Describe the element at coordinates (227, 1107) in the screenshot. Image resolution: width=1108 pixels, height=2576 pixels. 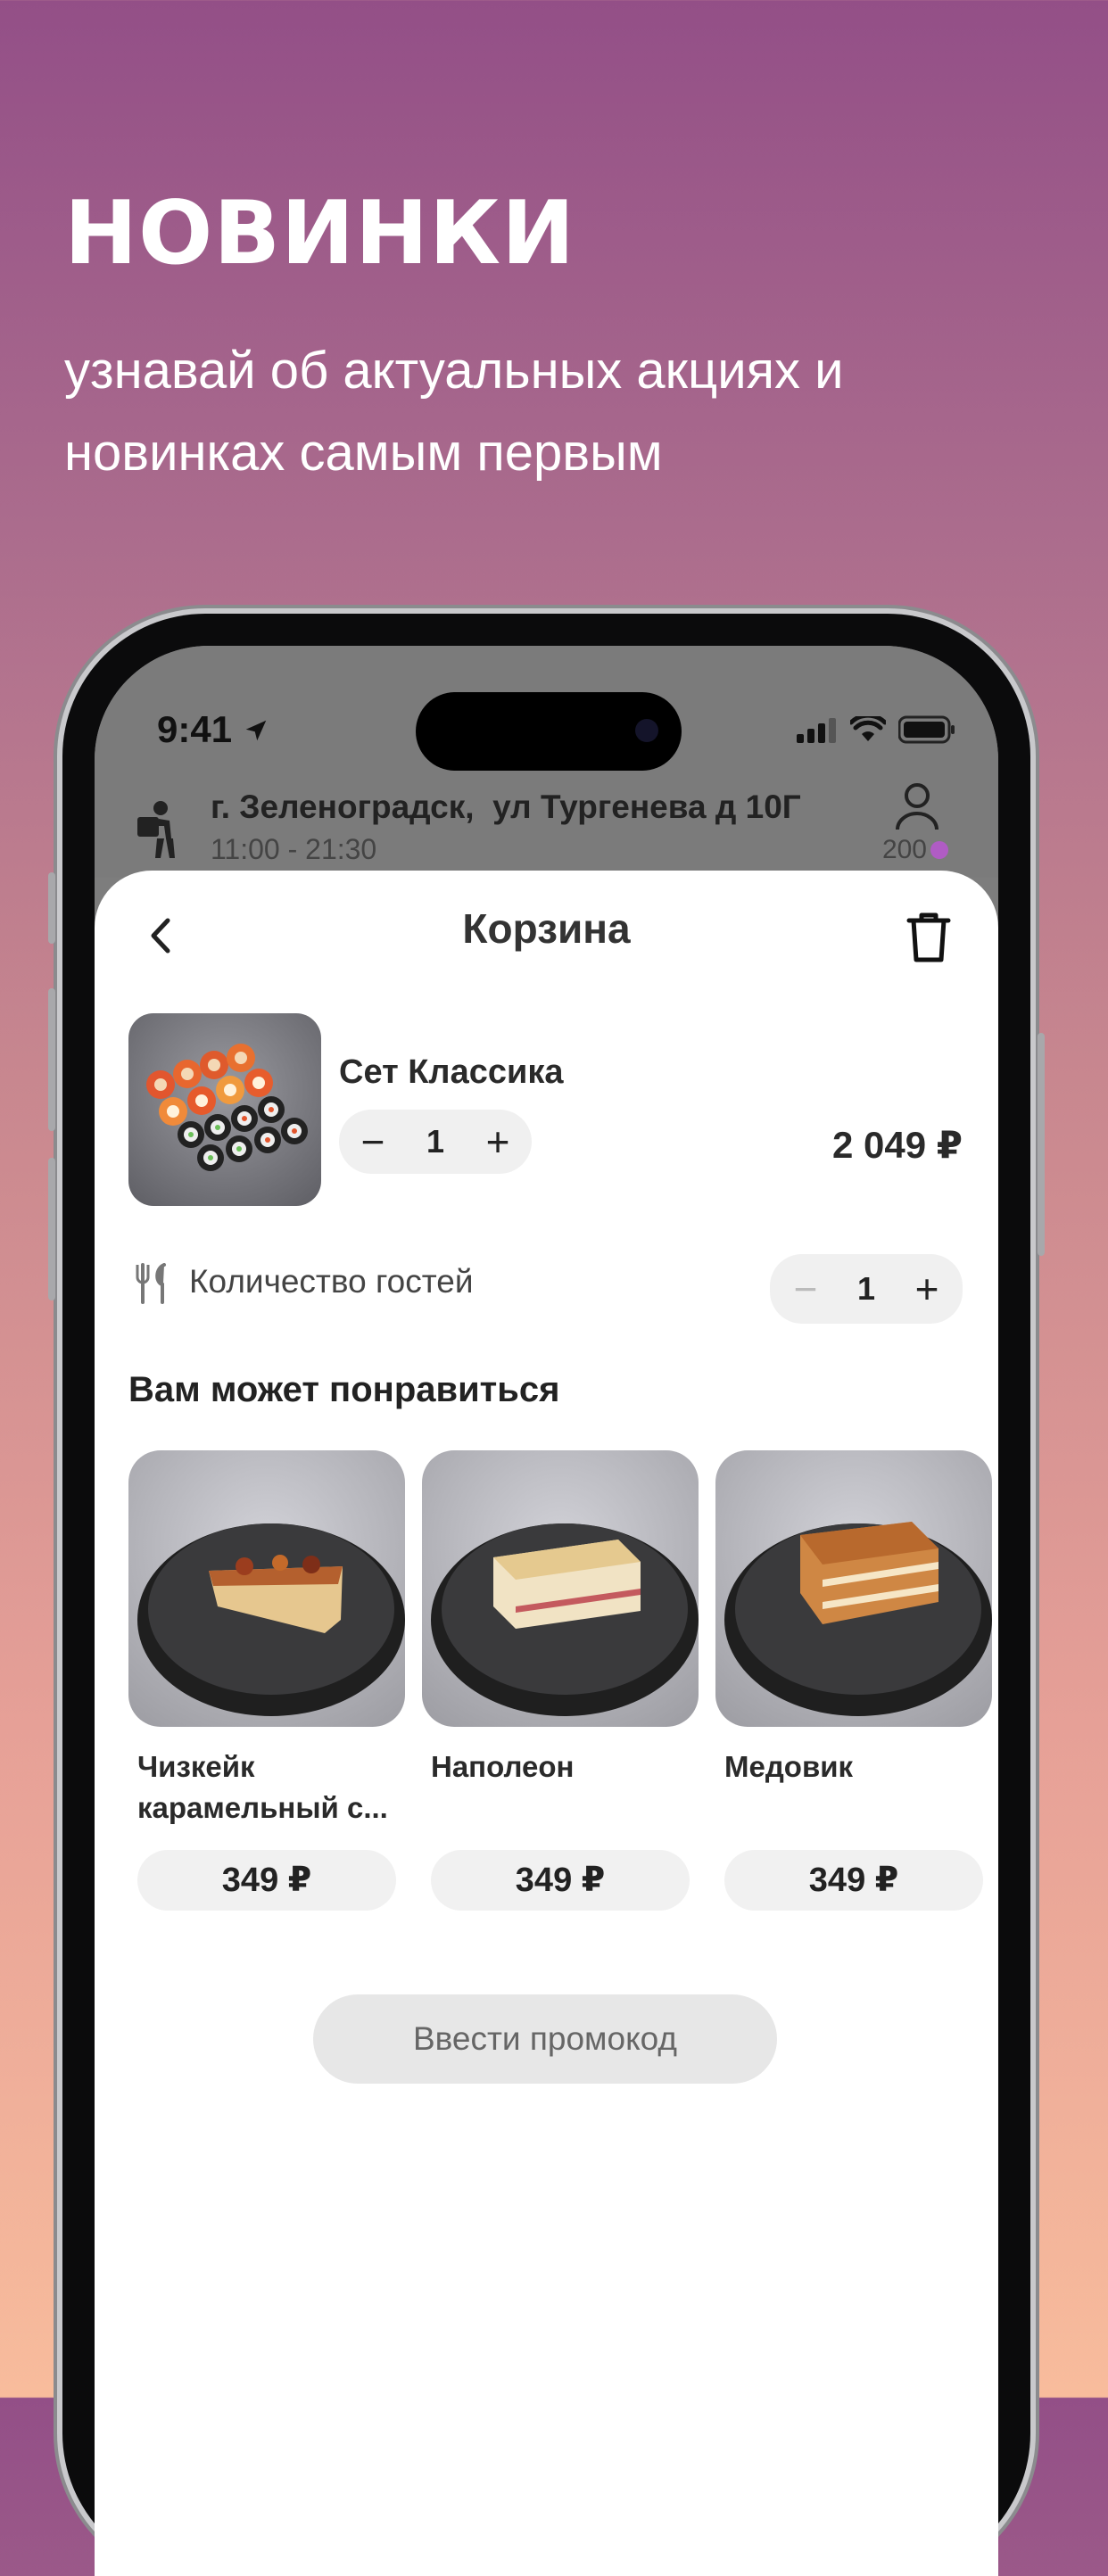
I see `sushi-set-image` at that location.